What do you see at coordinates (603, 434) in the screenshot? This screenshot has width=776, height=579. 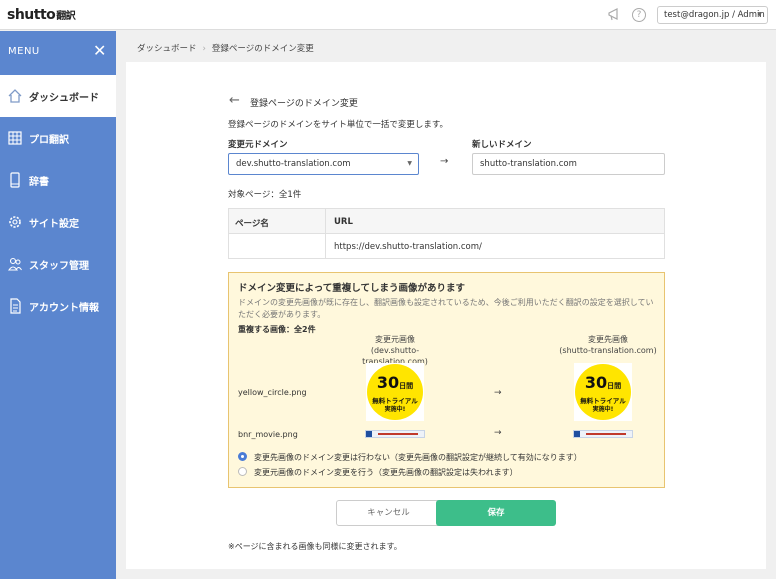 I see `dest-banner-thumbnail` at bounding box center [603, 434].